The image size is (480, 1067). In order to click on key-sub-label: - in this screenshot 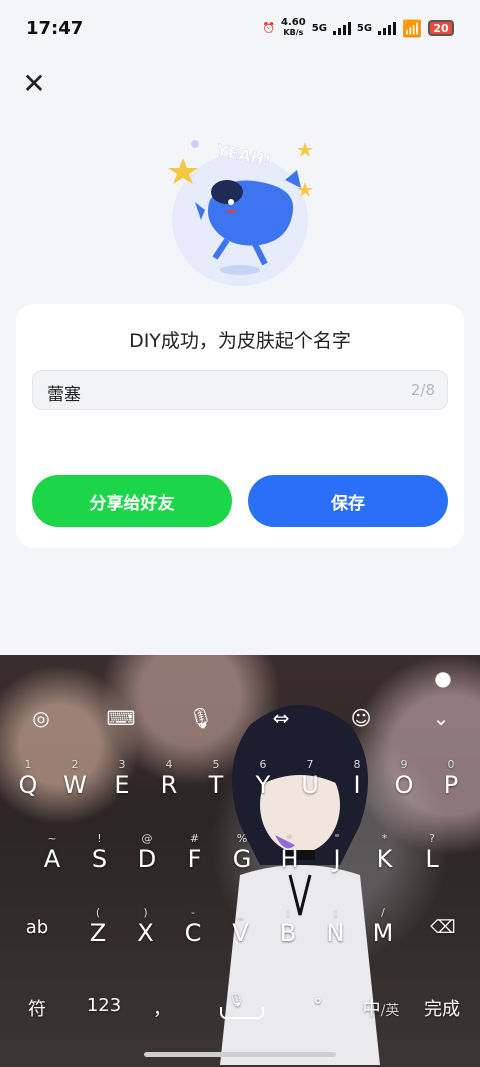, I will do `click(193, 912)`.